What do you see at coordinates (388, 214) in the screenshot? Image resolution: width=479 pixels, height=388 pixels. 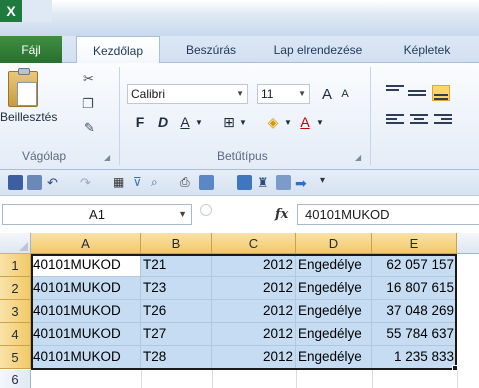 I see `formula-input: 40101MUKOD` at bounding box center [388, 214].